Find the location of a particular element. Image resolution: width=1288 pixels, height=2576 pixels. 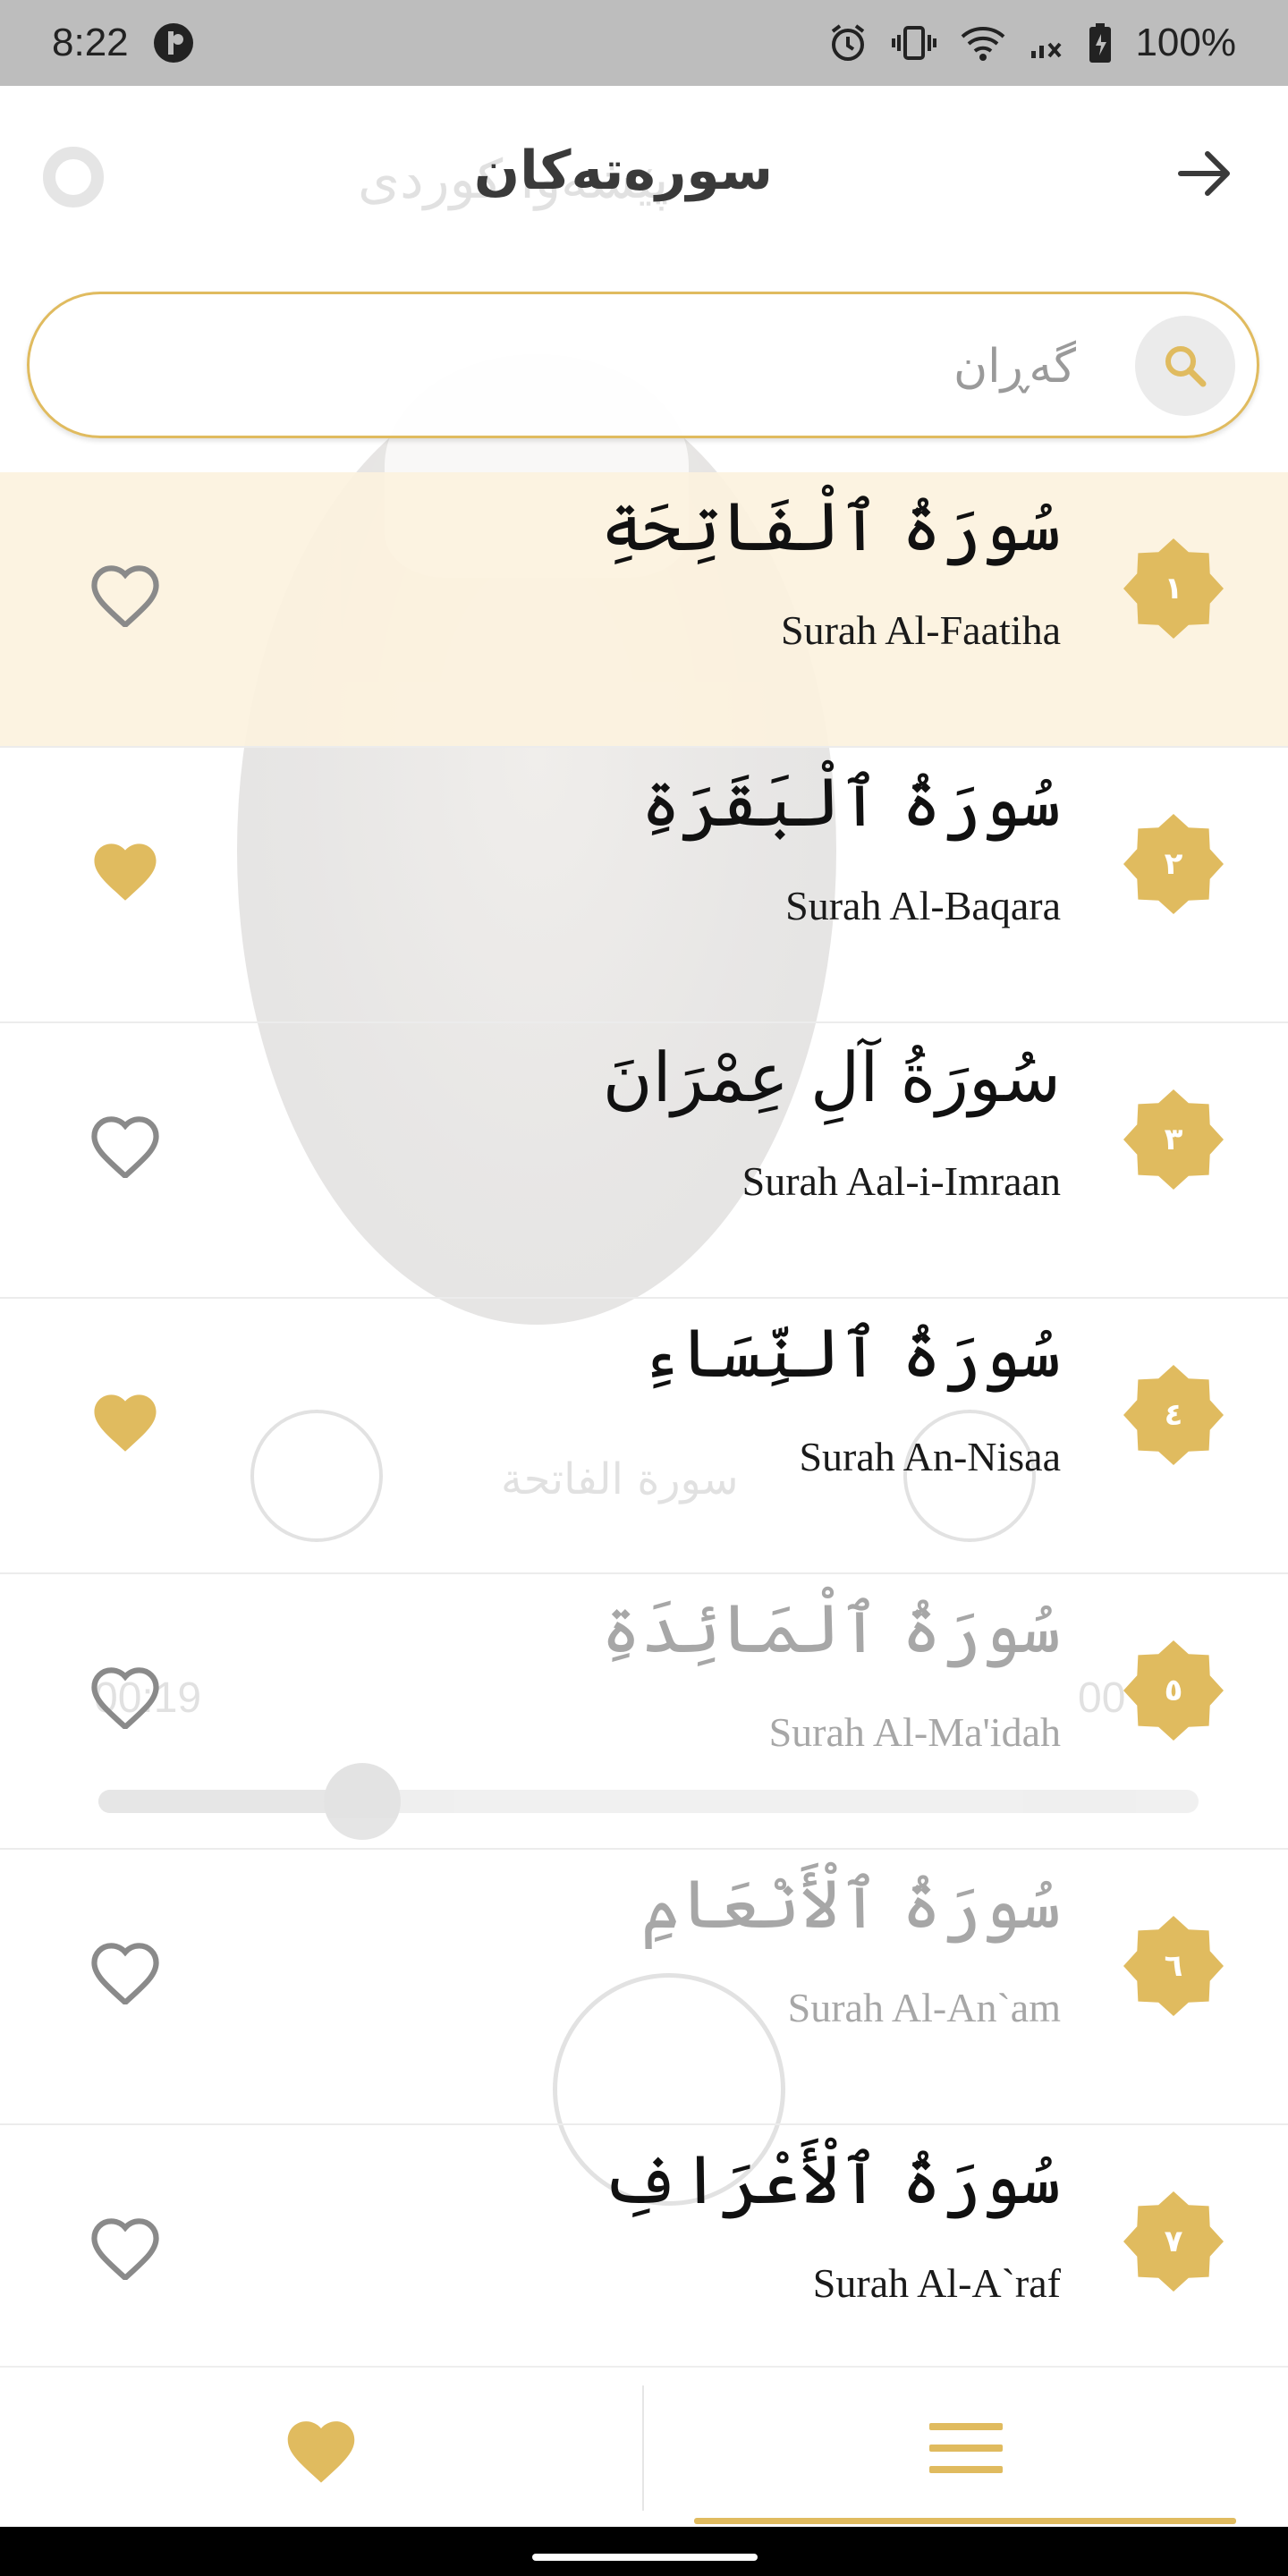

surah-number: ١ is located at coordinates (1173, 588).